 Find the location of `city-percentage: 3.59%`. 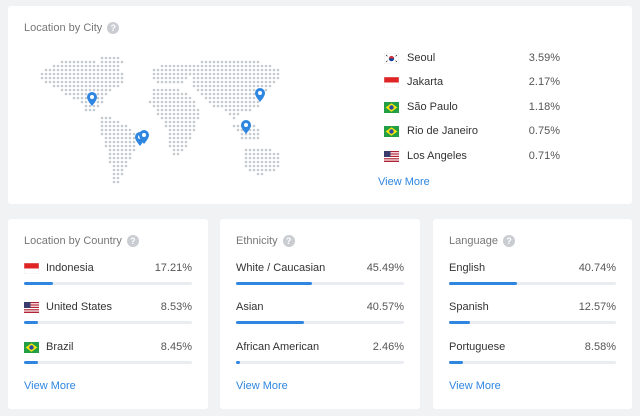

city-percentage: 3.59% is located at coordinates (544, 58).